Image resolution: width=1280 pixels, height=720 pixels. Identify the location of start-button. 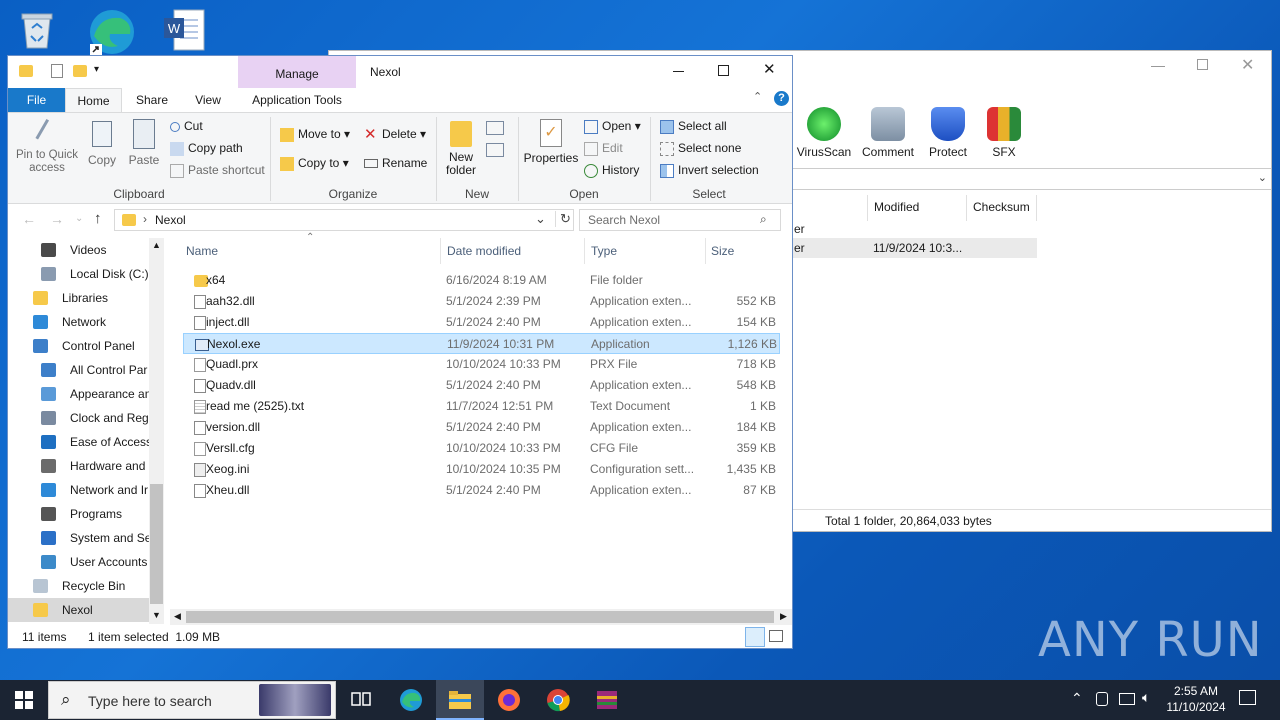
(24, 700).